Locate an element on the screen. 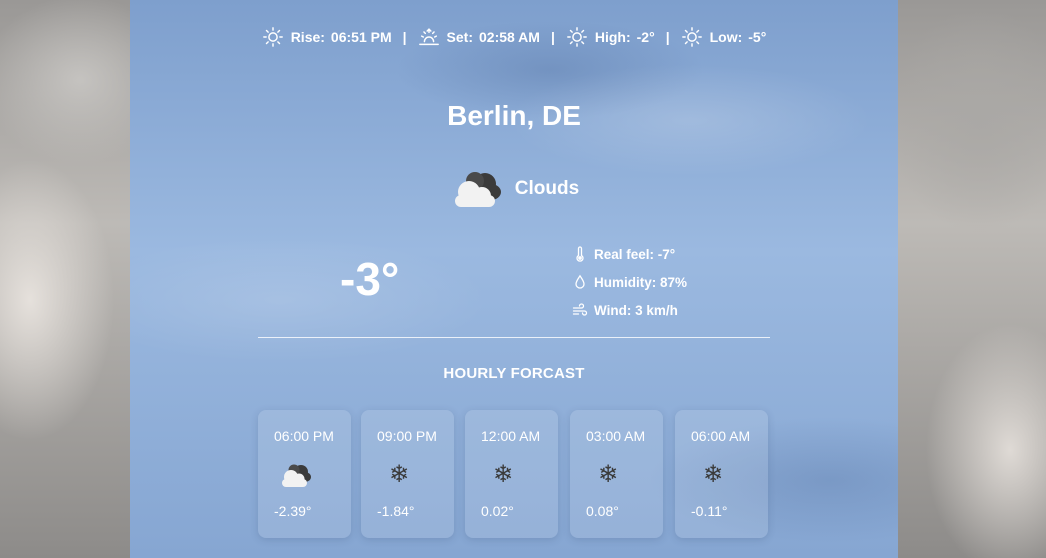 The width and height of the screenshot is (1046, 558). real-feel-row: Real feel: -7° is located at coordinates (629, 254).